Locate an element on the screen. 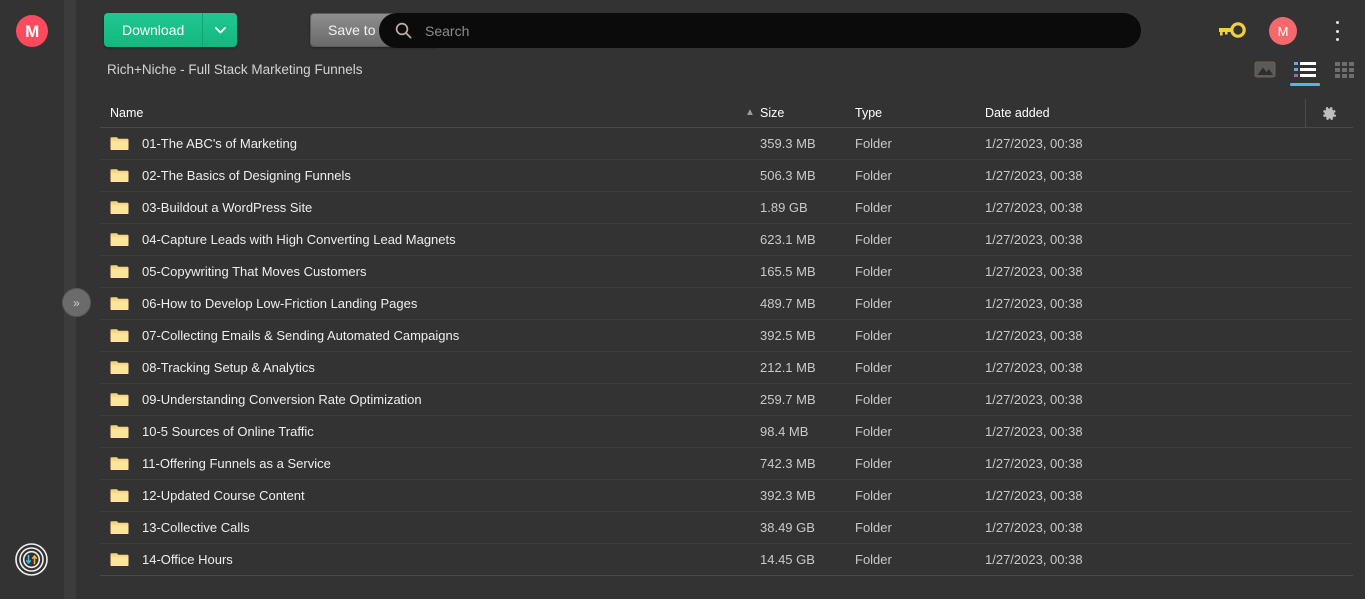  row-name-cell: 11-Offering Funnels as a Service is located at coordinates (430, 463).